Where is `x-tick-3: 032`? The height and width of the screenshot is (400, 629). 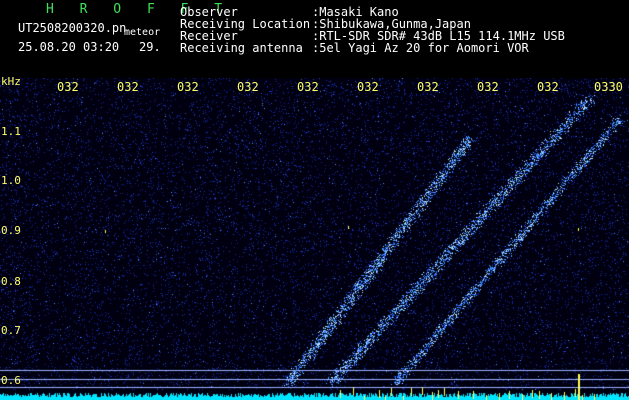 x-tick-3: 032 is located at coordinates (188, 87).